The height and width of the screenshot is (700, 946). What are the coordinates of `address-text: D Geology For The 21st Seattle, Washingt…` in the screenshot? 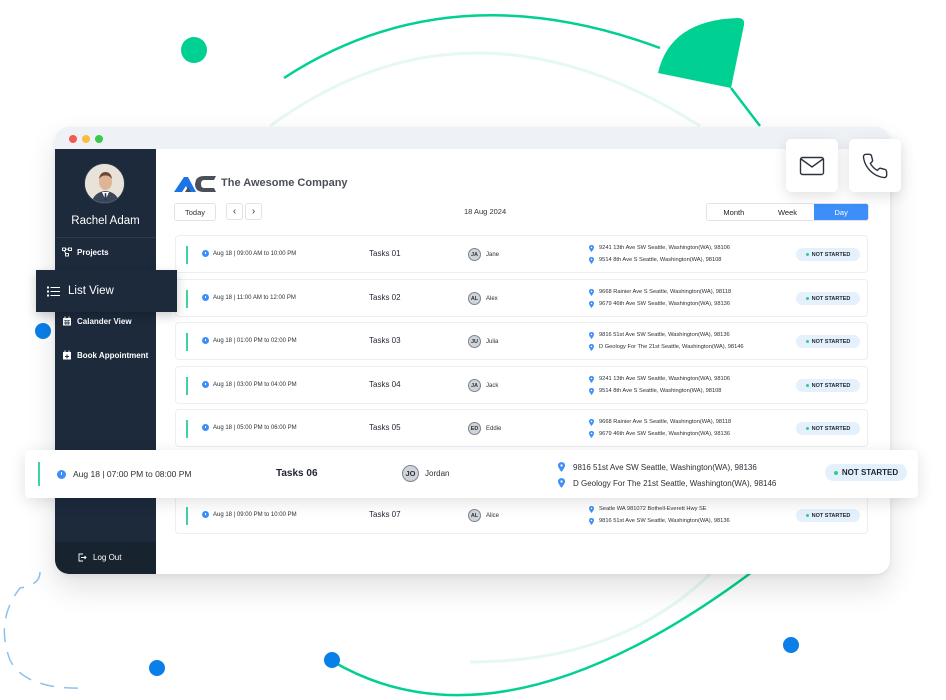 It's located at (675, 483).